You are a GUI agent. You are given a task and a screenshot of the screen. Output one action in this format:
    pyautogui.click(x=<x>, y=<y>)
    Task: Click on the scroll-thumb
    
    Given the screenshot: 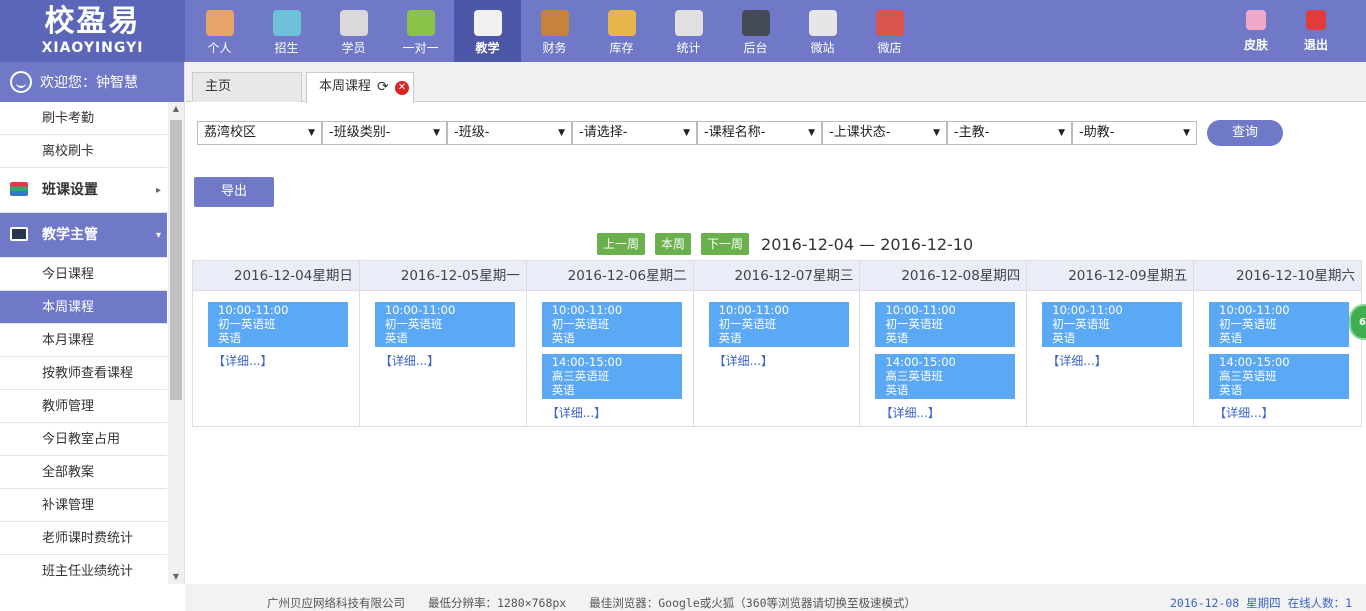 What is the action you would take?
    pyautogui.click(x=176, y=260)
    